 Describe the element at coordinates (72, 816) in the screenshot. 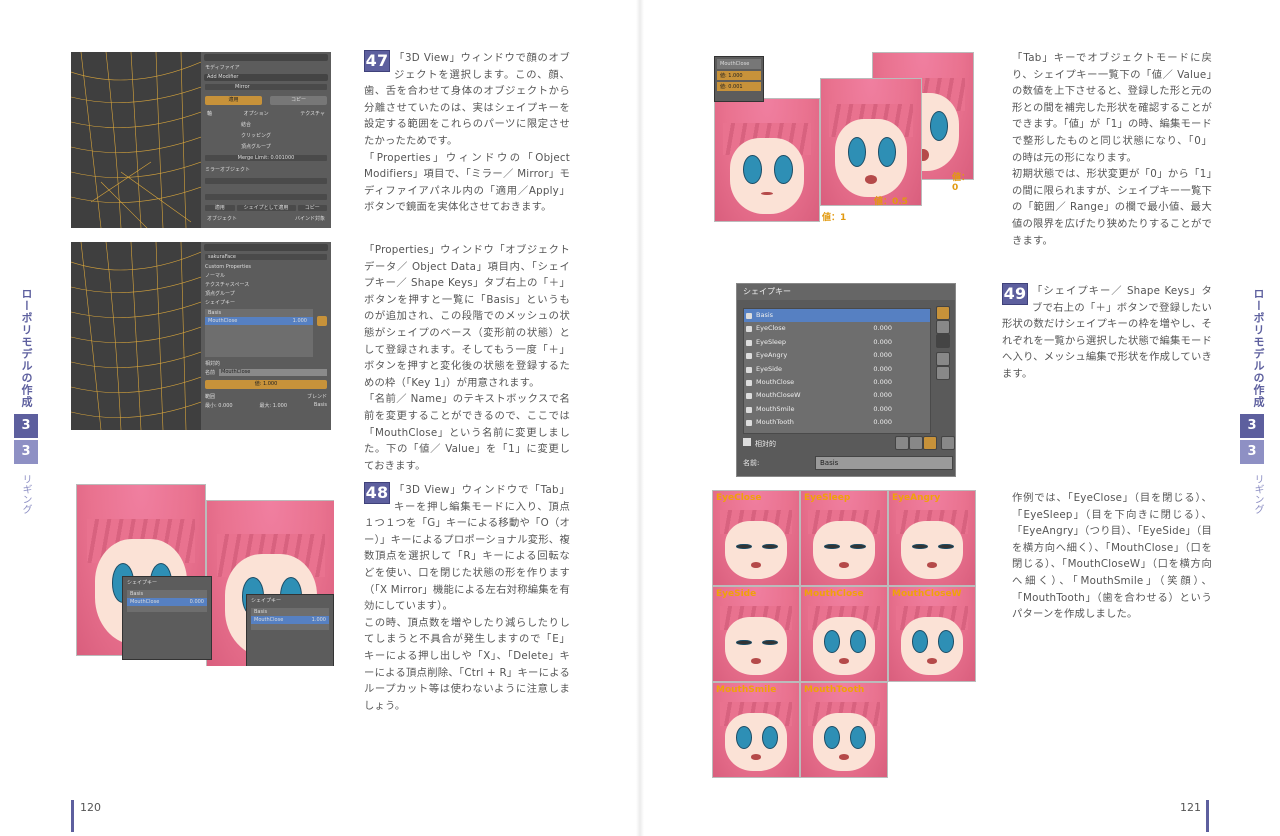

I see `page-number-bar` at that location.